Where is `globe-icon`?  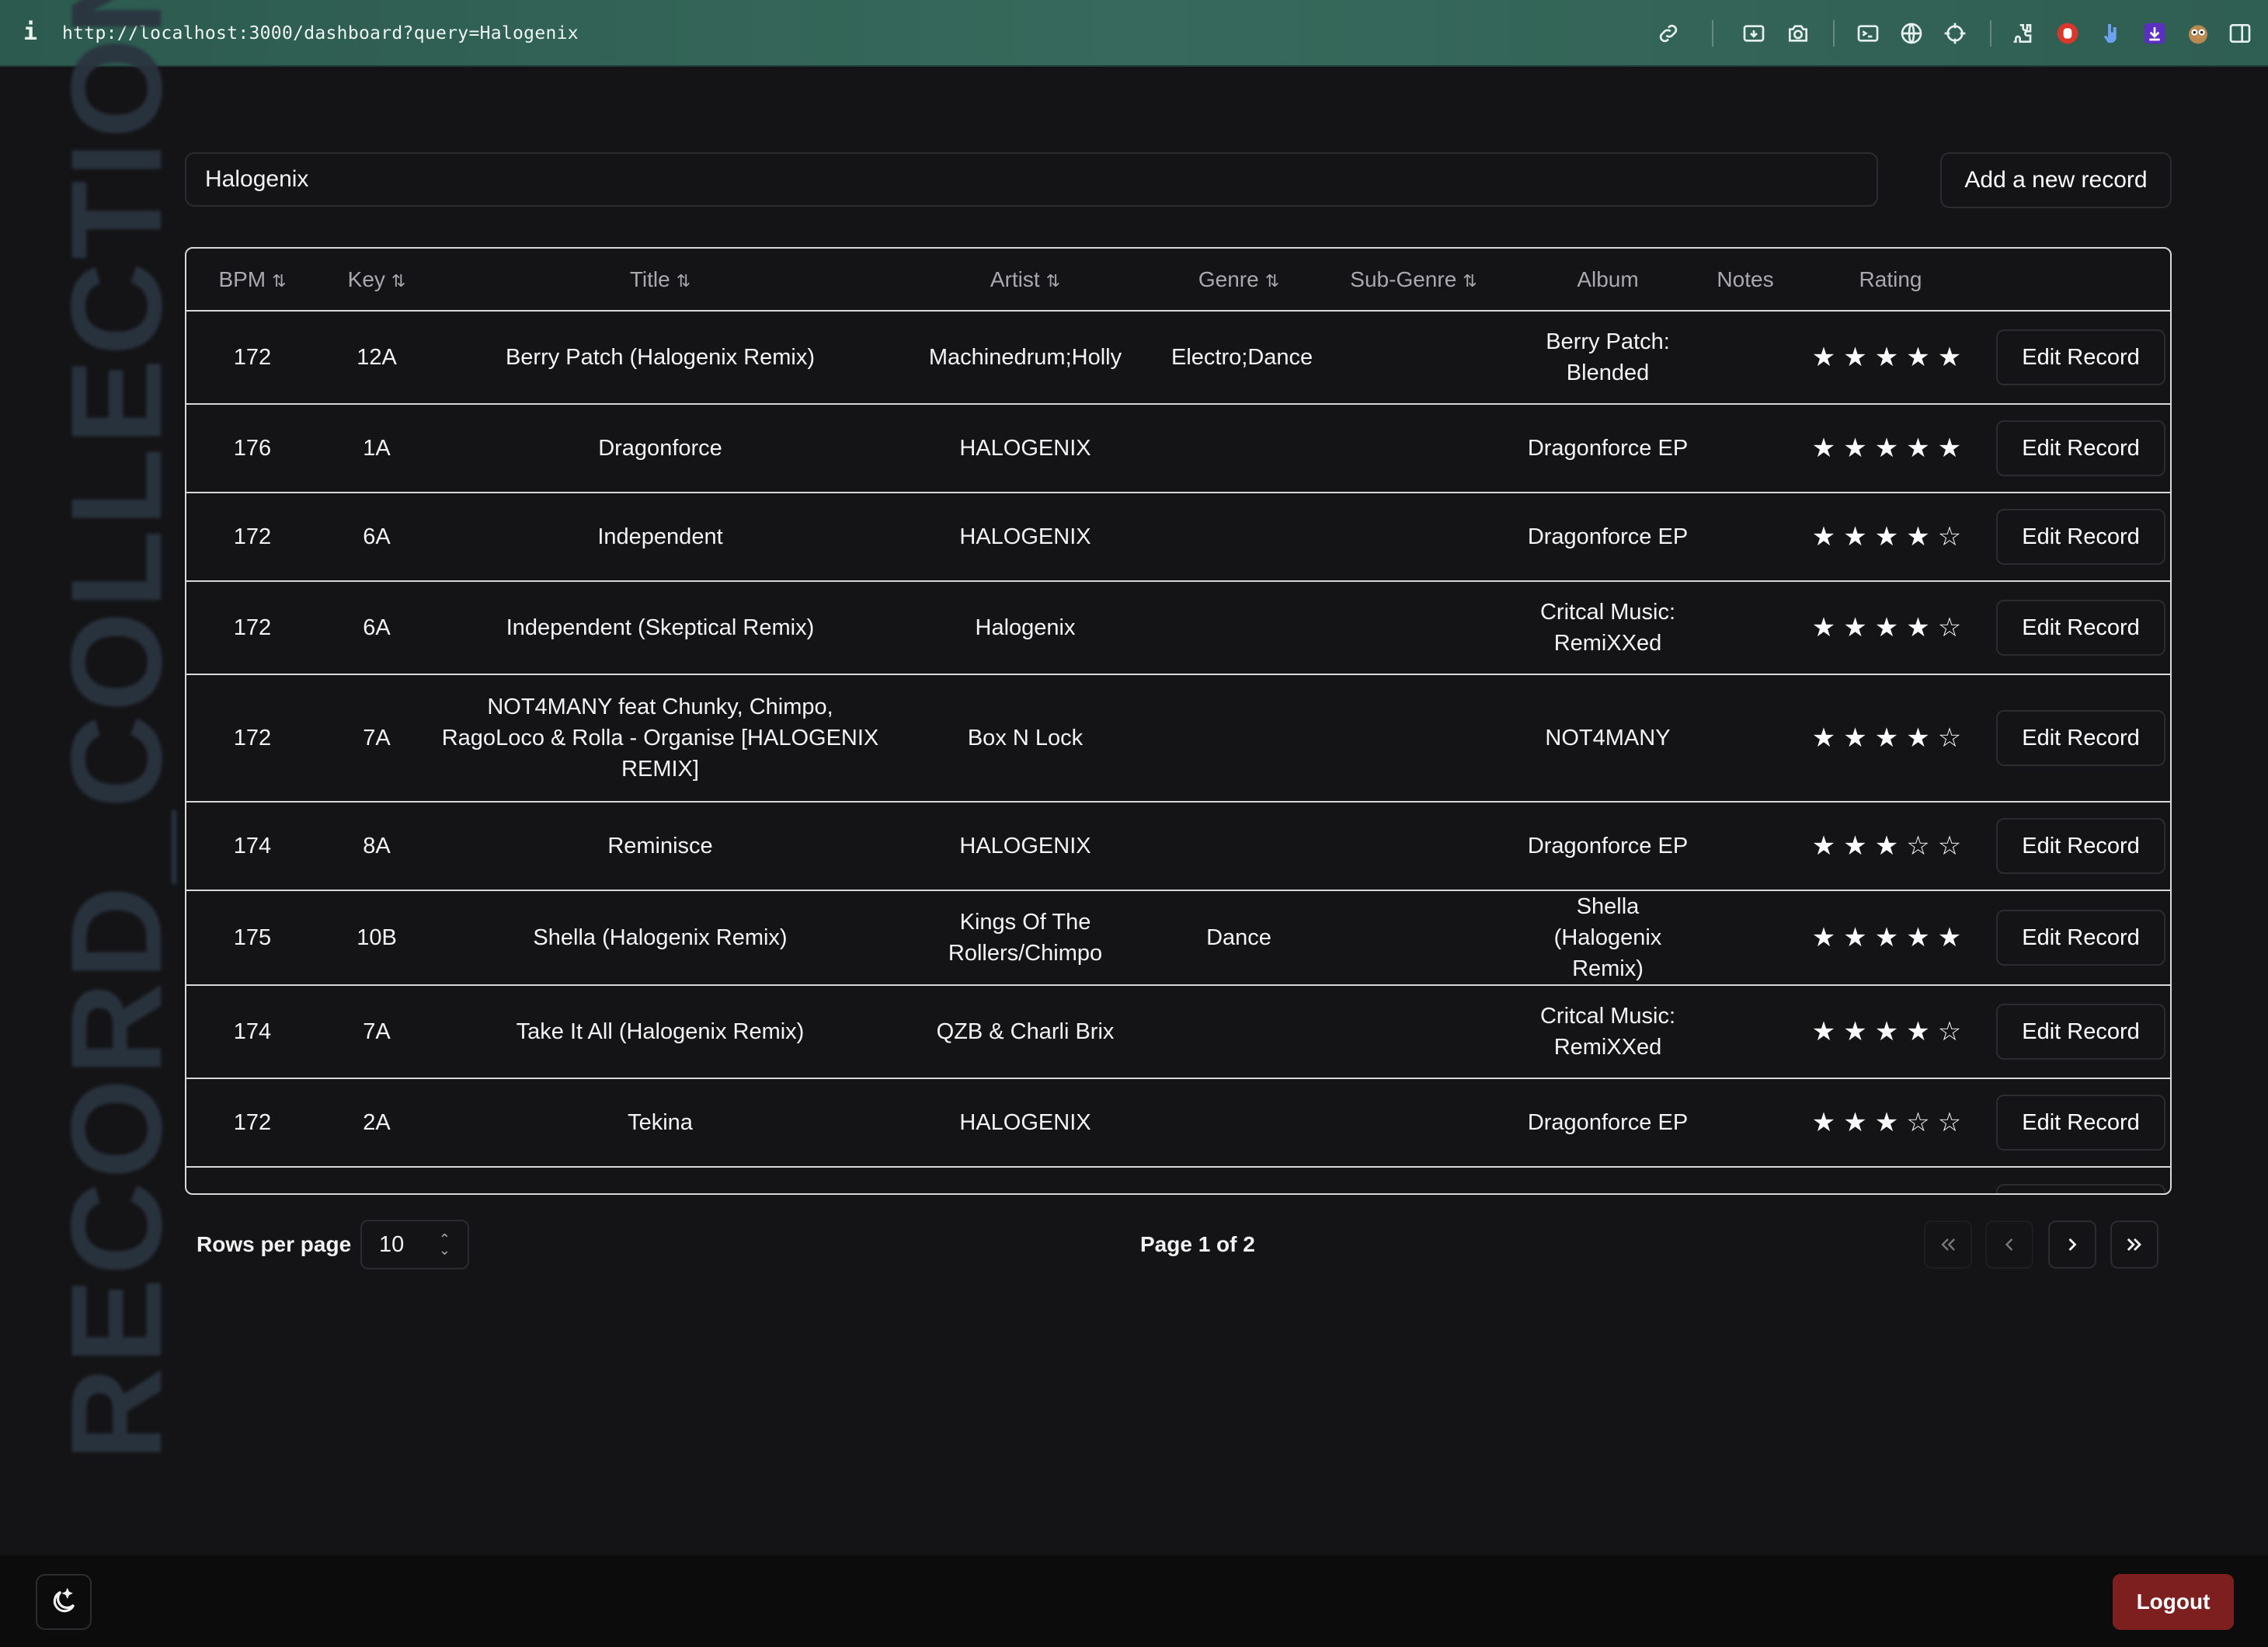
globe-icon is located at coordinates (1911, 33).